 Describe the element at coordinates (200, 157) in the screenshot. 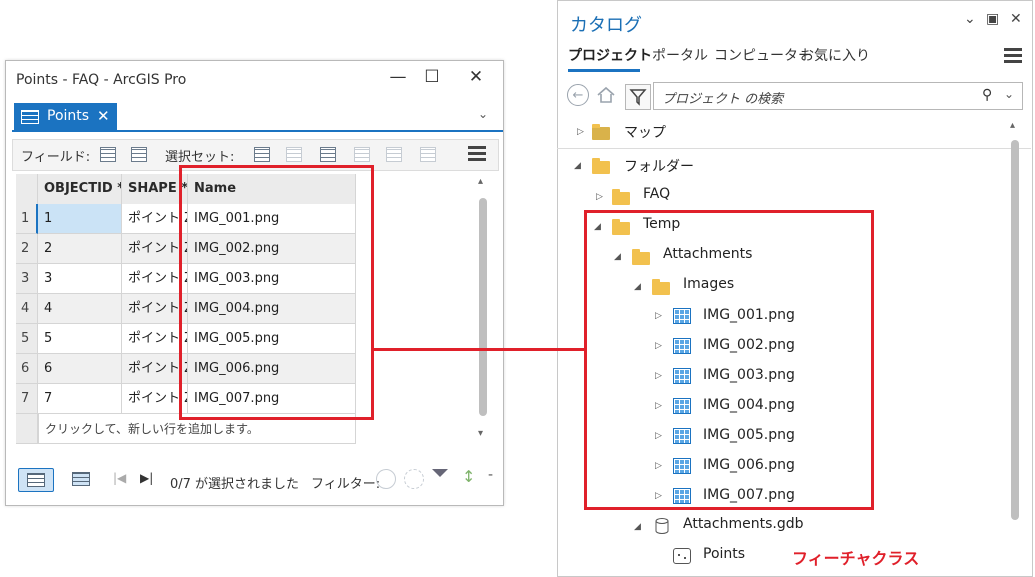

I see `selection-label: 選択セット:` at that location.